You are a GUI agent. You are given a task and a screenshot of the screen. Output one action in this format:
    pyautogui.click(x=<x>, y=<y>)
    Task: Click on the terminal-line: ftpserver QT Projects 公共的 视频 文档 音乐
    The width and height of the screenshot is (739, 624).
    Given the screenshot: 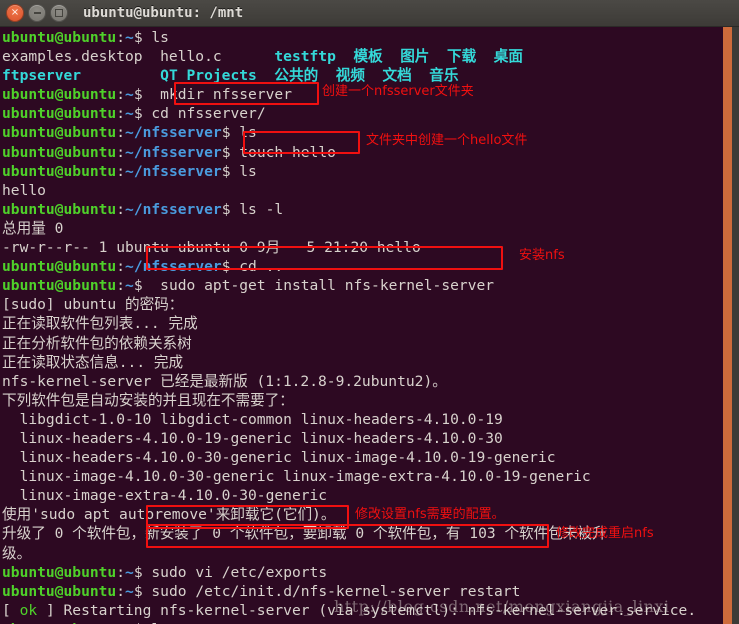 What is the action you would take?
    pyautogui.click(x=230, y=76)
    